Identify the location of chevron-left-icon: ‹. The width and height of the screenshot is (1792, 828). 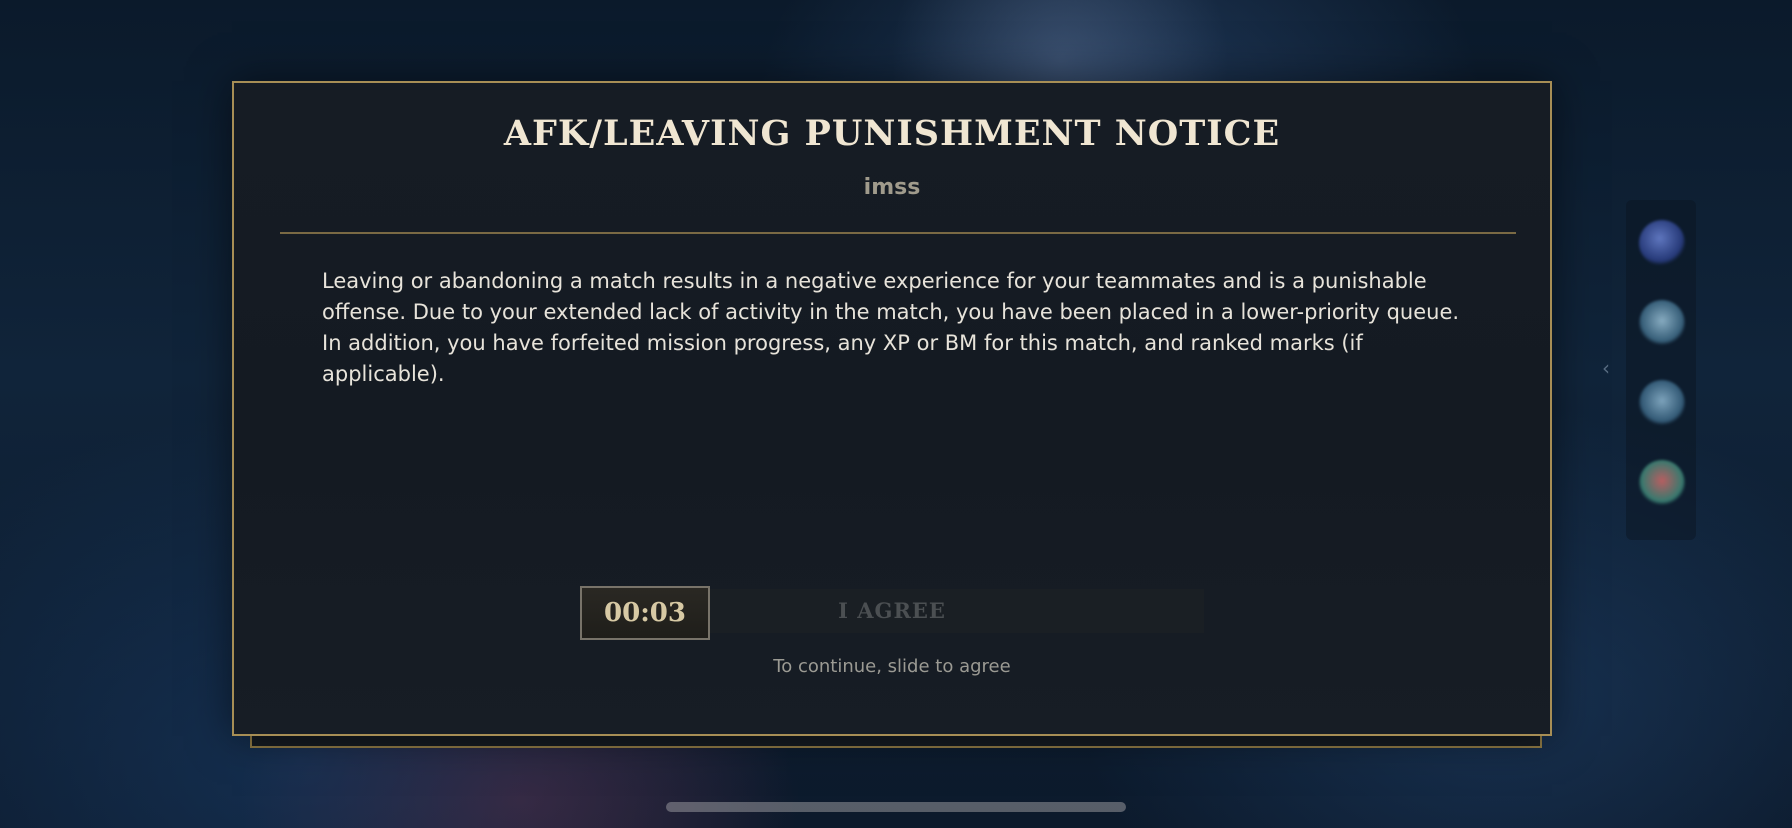
(1609, 368).